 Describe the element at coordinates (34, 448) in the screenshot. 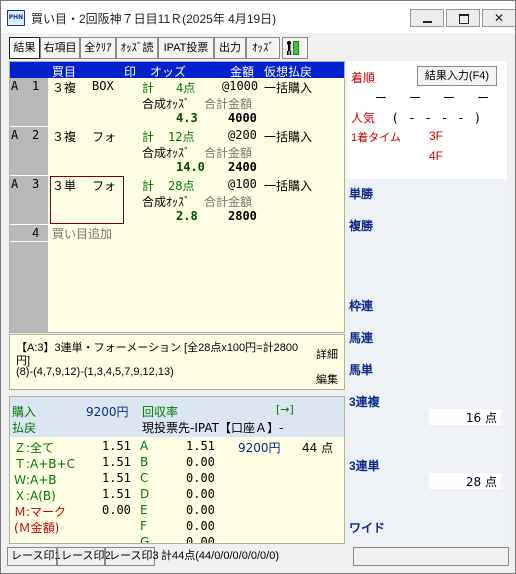

I see `stats-label: Ｚ:全て` at that location.